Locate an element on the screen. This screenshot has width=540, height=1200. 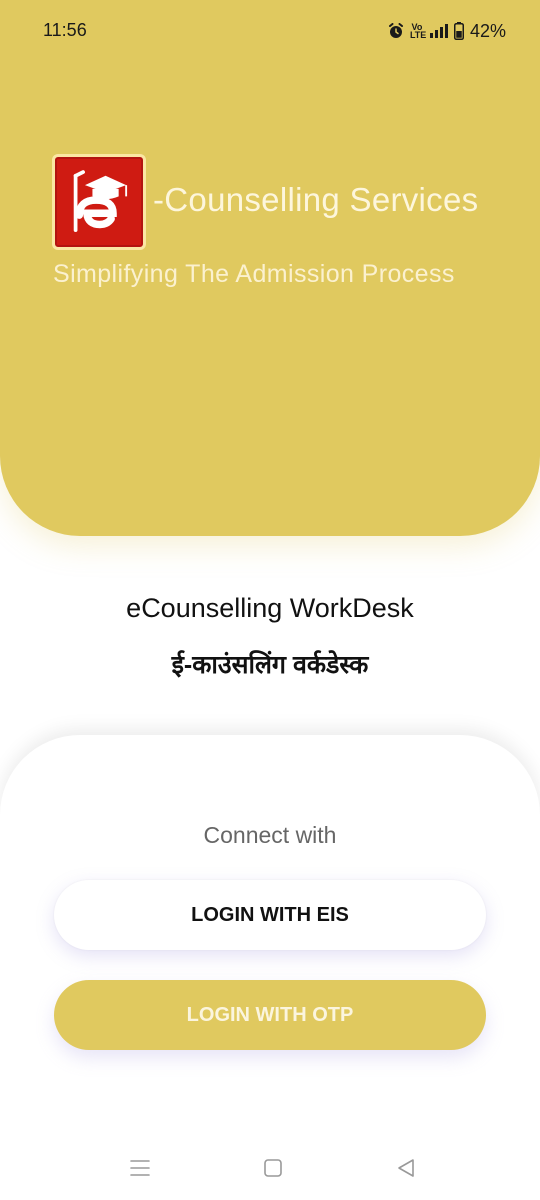
login-eis-button: LOGIN WITH EIS is located at coordinates (270, 915).